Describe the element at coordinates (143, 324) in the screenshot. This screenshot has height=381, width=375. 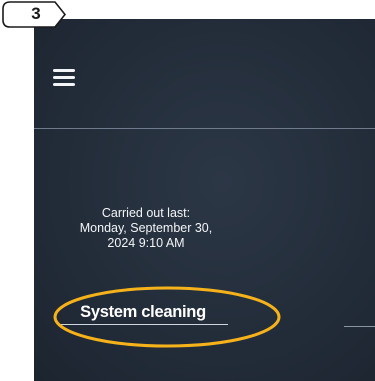
I see `system-cleaning-underline` at that location.